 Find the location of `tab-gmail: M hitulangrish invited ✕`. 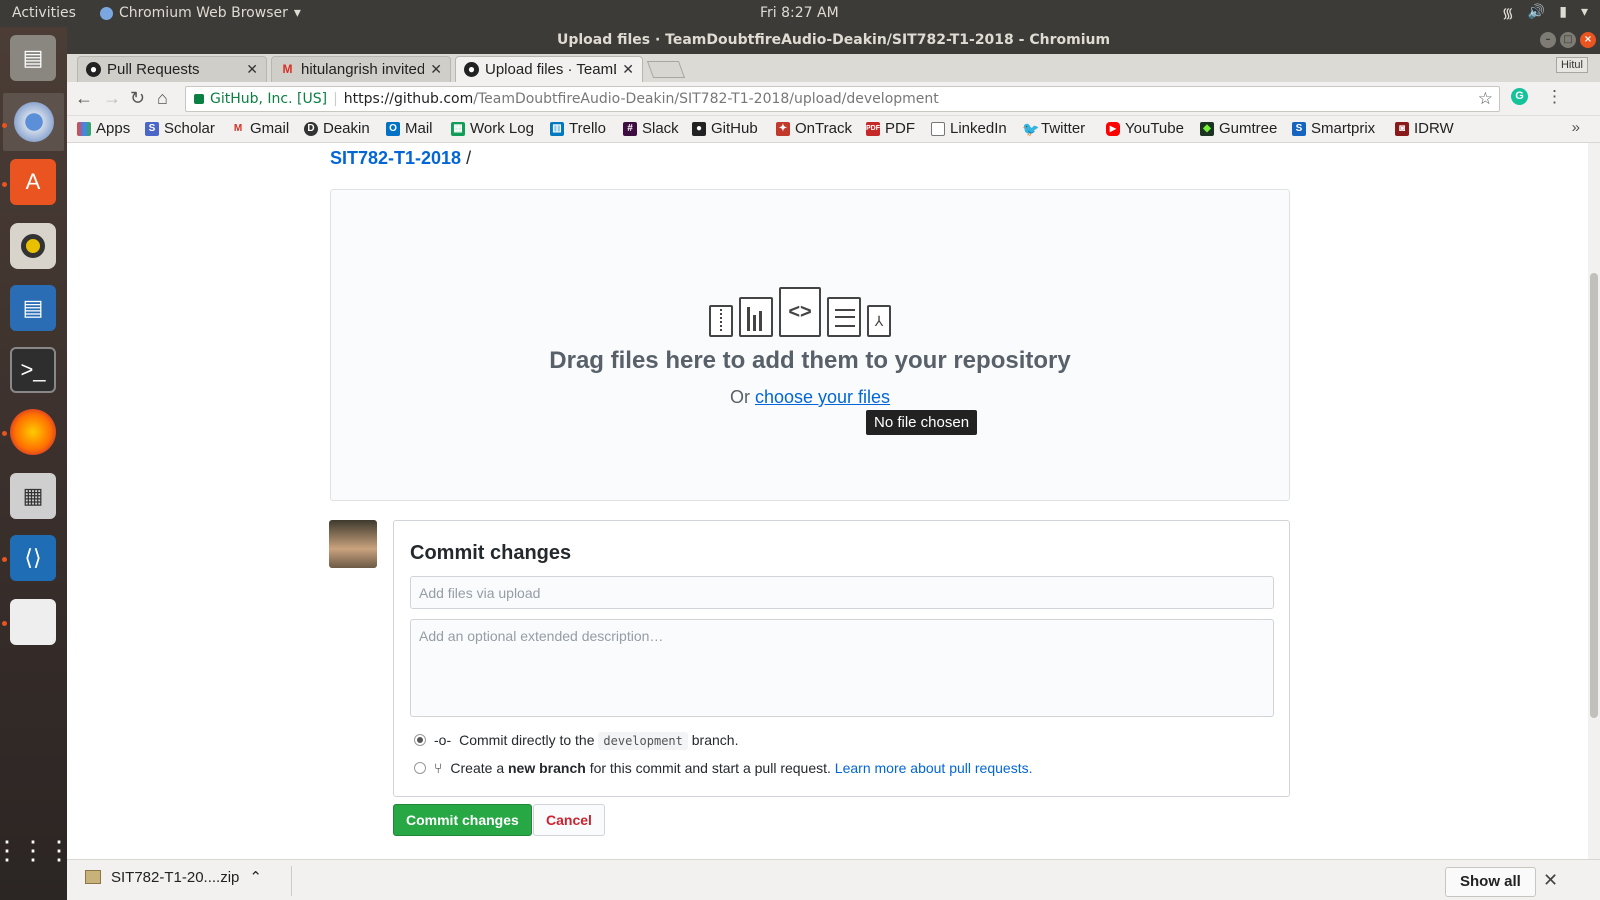

tab-gmail: M hitulangrish invited ✕ is located at coordinates (361, 69).